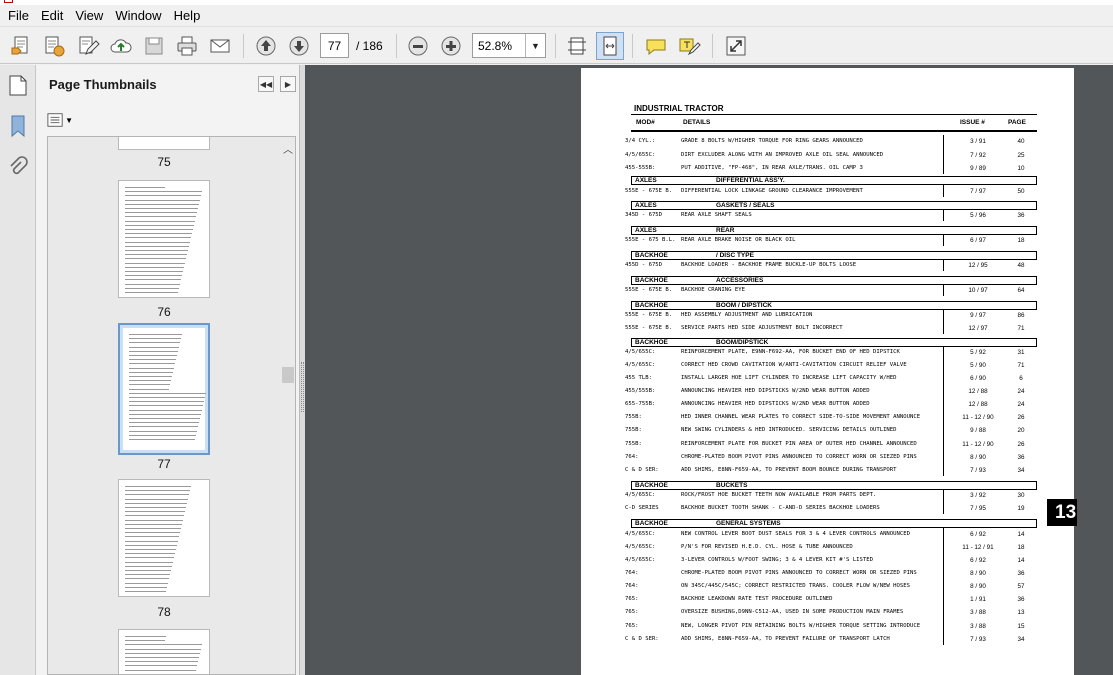  Describe the element at coordinates (451, 46) in the screenshot. I see `zoom-in-icon` at that location.